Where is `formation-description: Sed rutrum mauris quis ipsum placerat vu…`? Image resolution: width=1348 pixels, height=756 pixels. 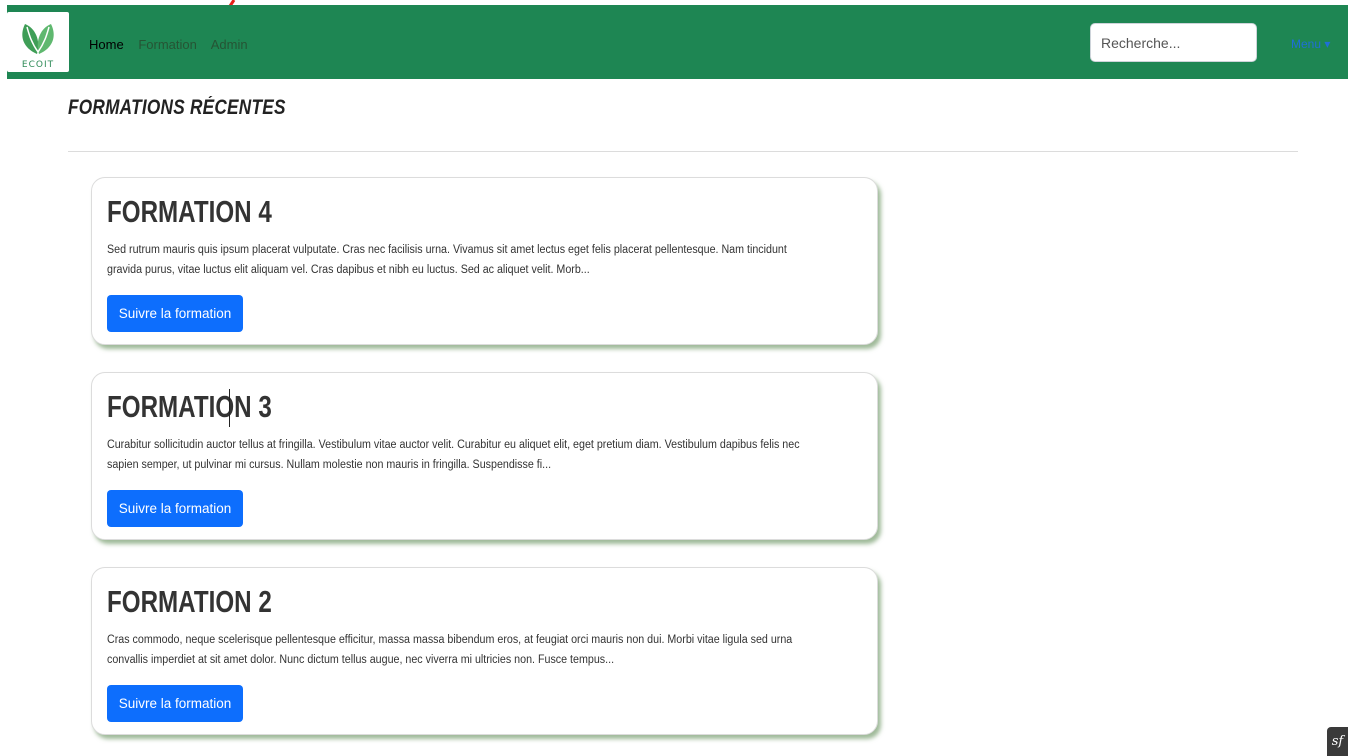
formation-description: Sed rutrum mauris quis ipsum placerat vu… is located at coordinates (447, 260).